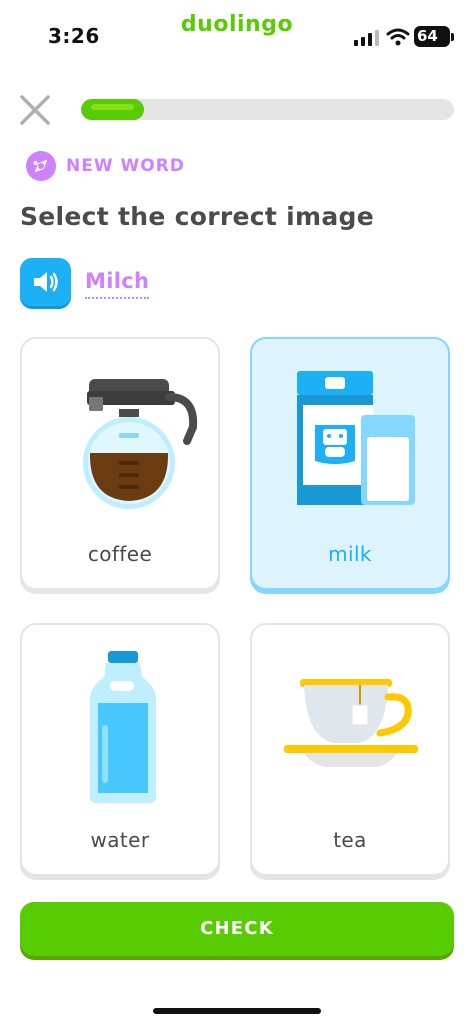 The height and width of the screenshot is (1026, 474). I want to click on check-button: CHECK, so click(237, 929).